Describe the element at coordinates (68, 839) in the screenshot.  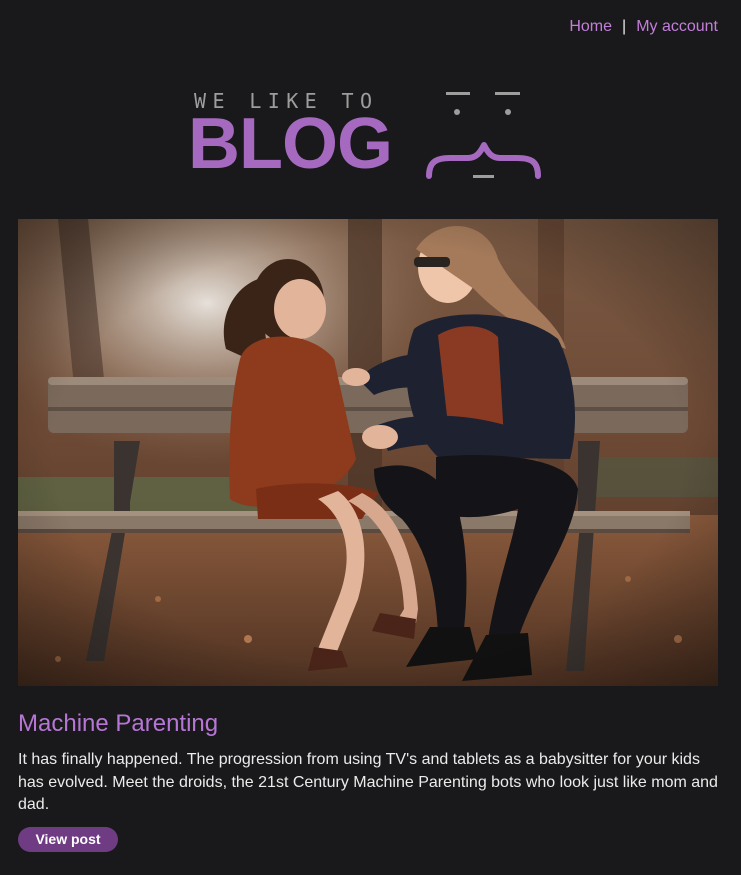
I see `view-post-button: View post` at that location.